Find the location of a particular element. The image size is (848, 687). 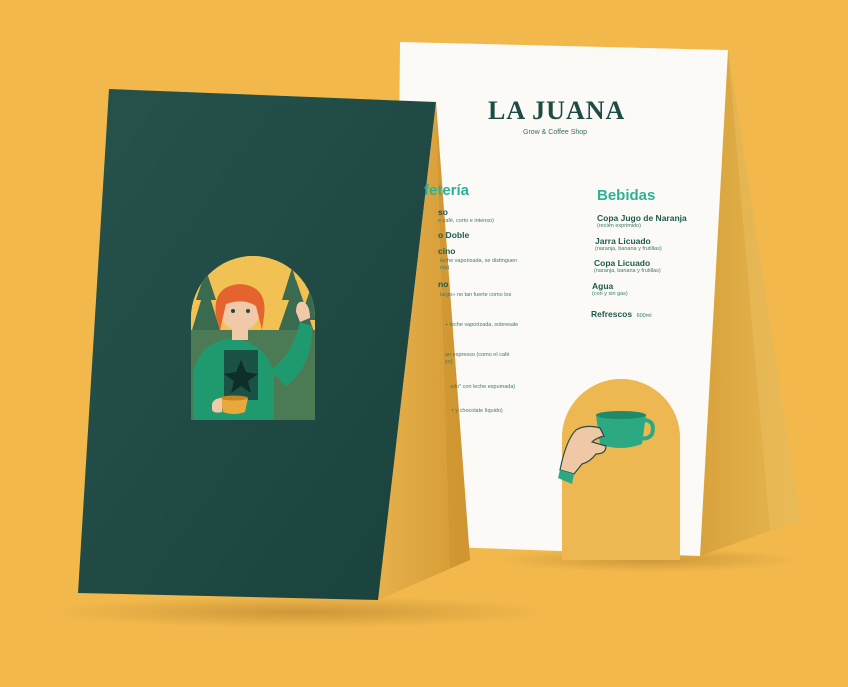

bebidas-item-name: Agua is located at coordinates (603, 286).